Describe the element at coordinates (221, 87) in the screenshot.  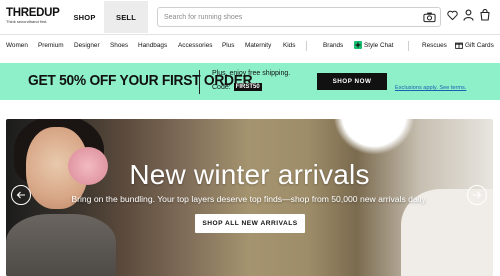
I see `promo-code-label: Code:` at that location.